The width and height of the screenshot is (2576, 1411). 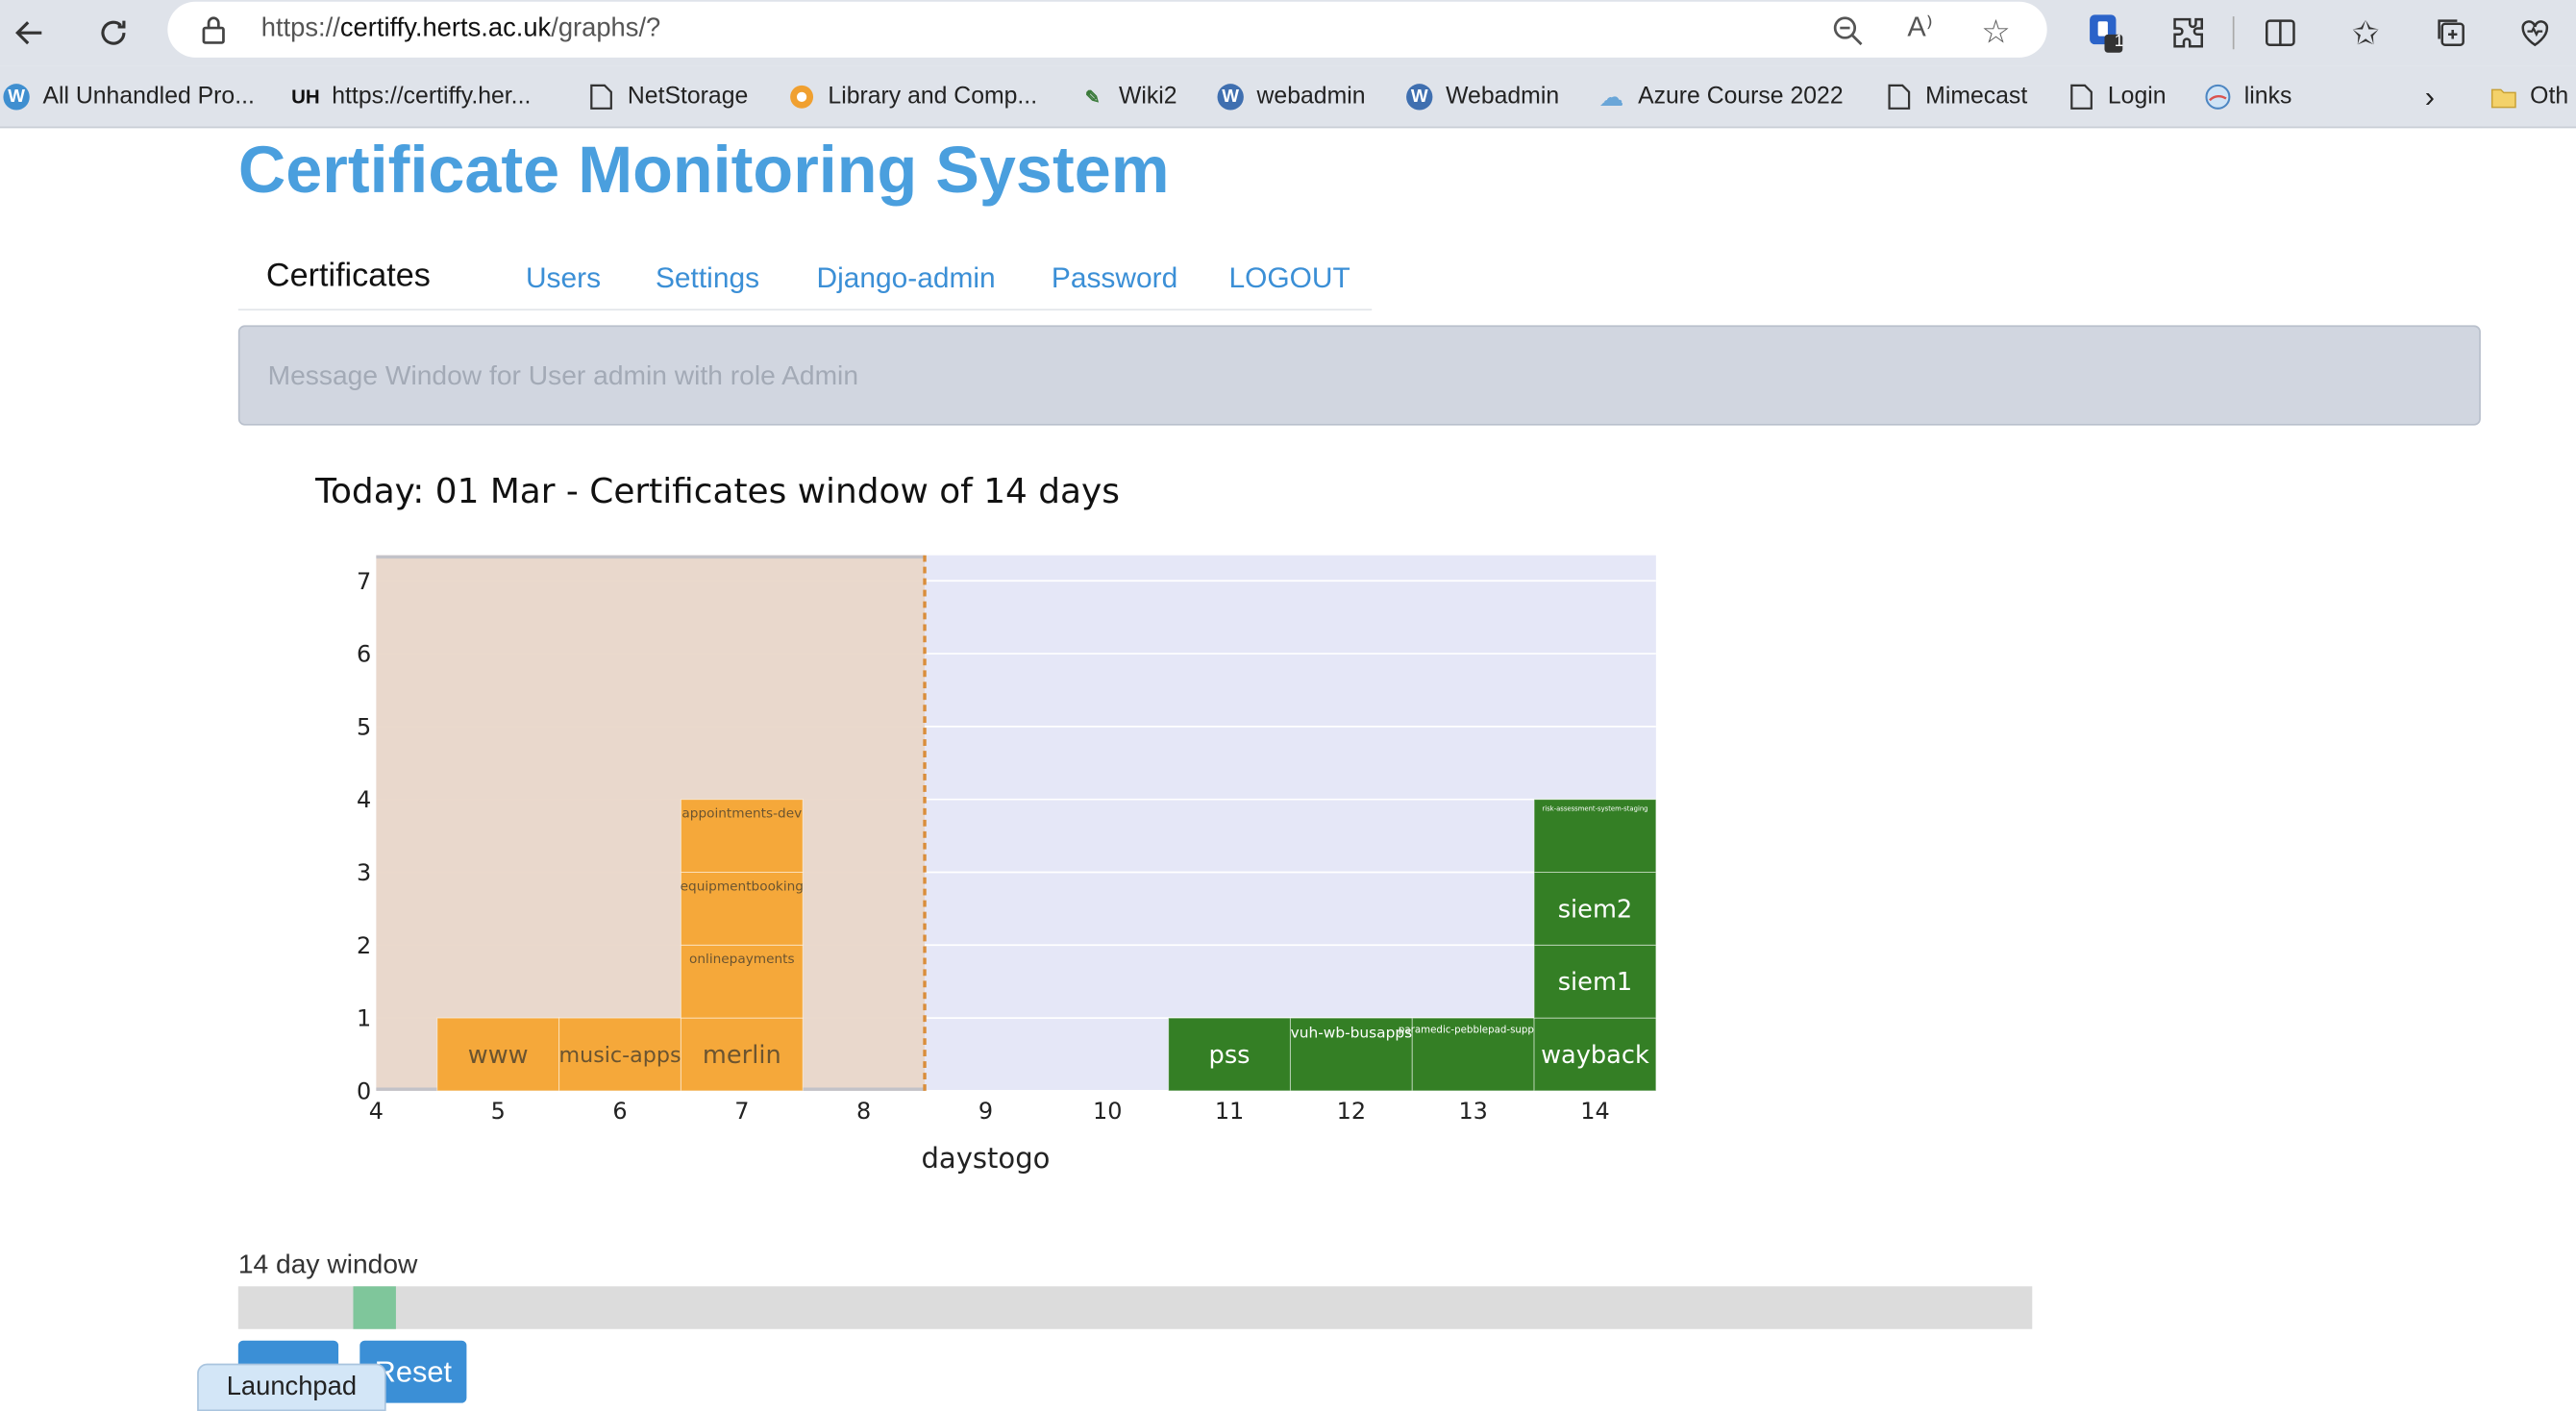 I want to click on x-tick-label: 10, so click(x=1107, y=1111).